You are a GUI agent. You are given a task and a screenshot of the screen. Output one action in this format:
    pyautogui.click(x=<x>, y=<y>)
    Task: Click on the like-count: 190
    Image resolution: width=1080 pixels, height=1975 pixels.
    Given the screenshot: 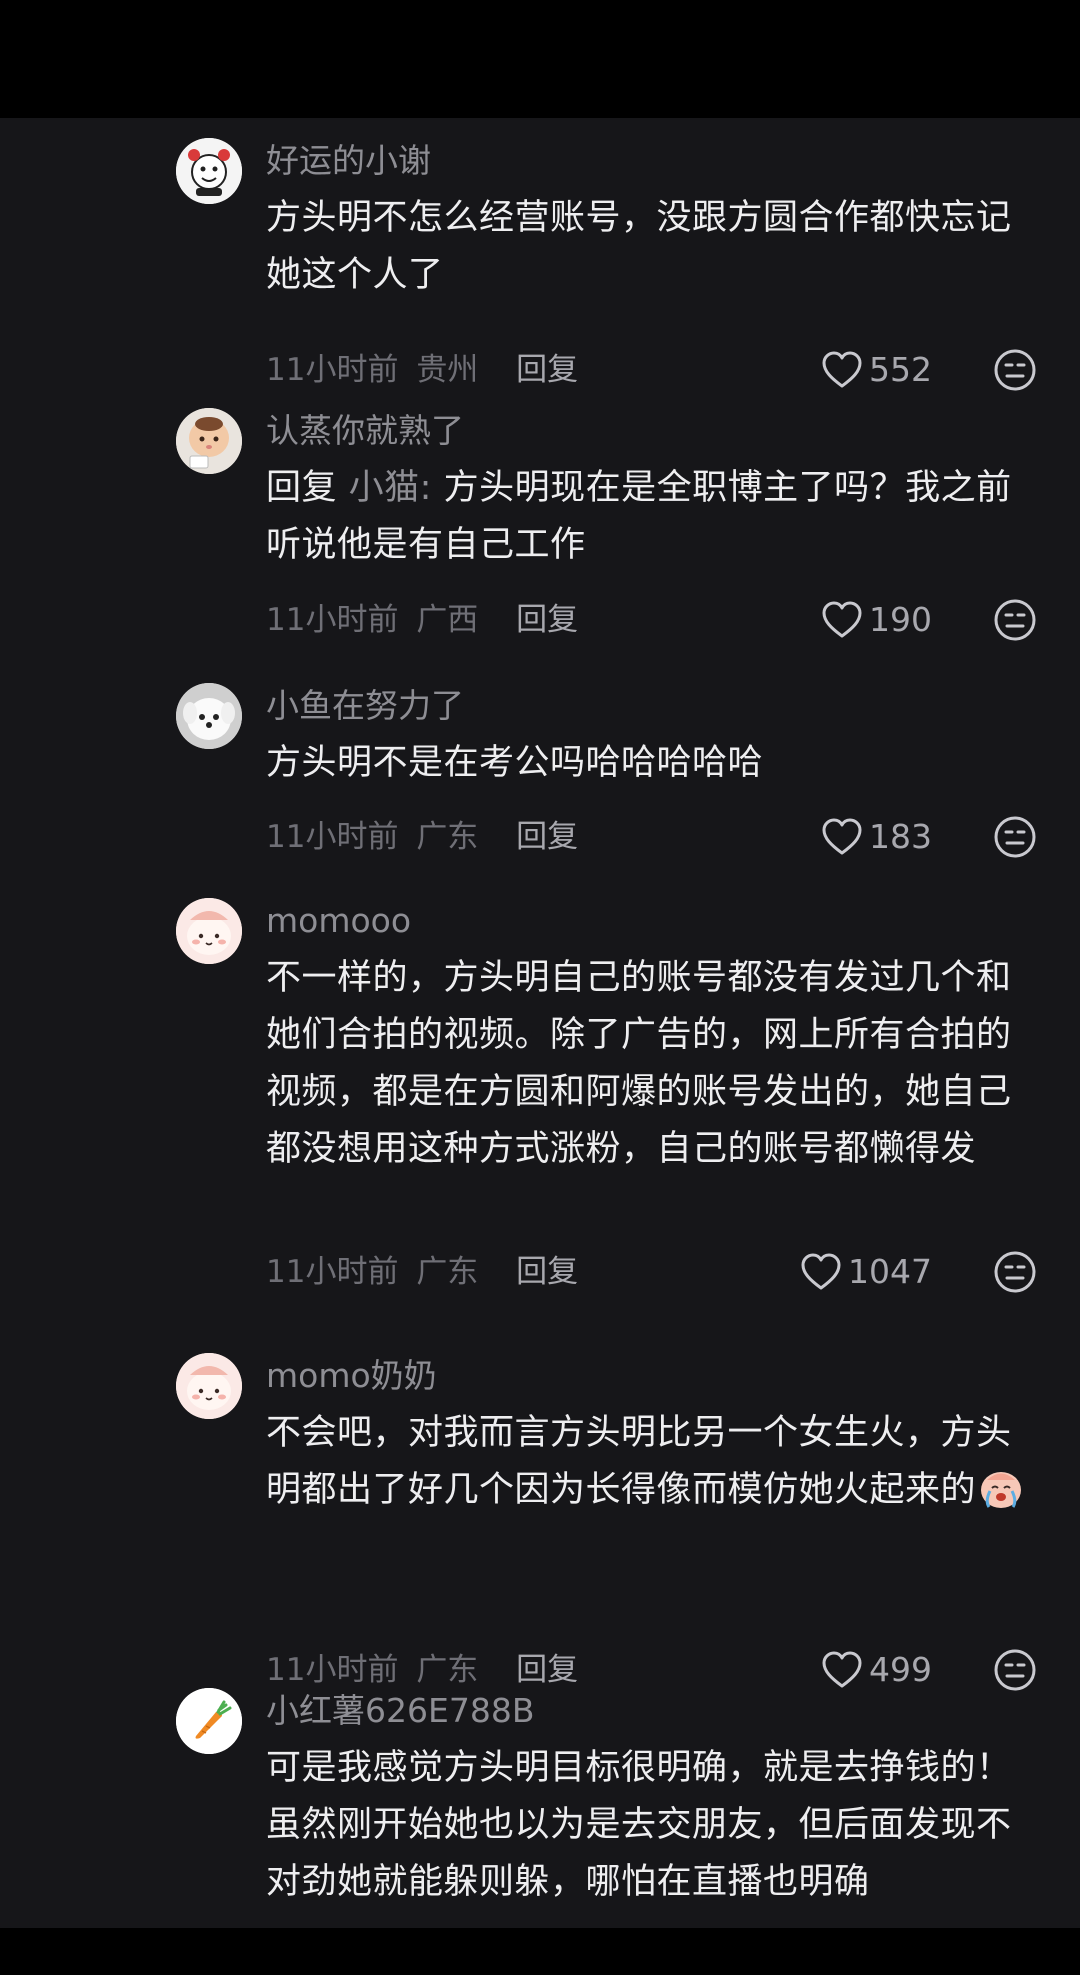 What is the action you would take?
    pyautogui.click(x=900, y=619)
    